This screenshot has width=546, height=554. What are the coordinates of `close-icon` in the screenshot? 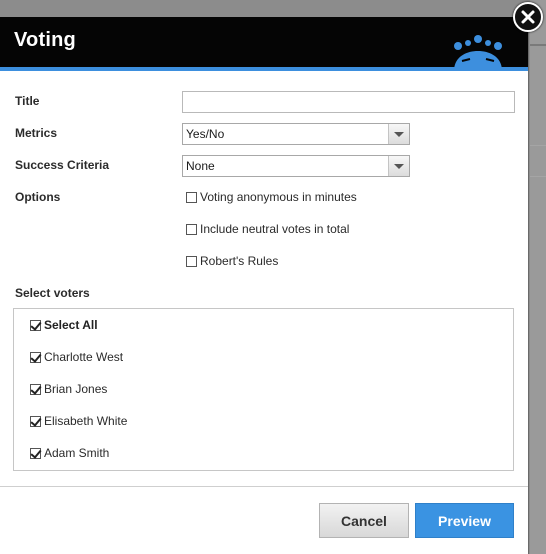 It's located at (528, 17).